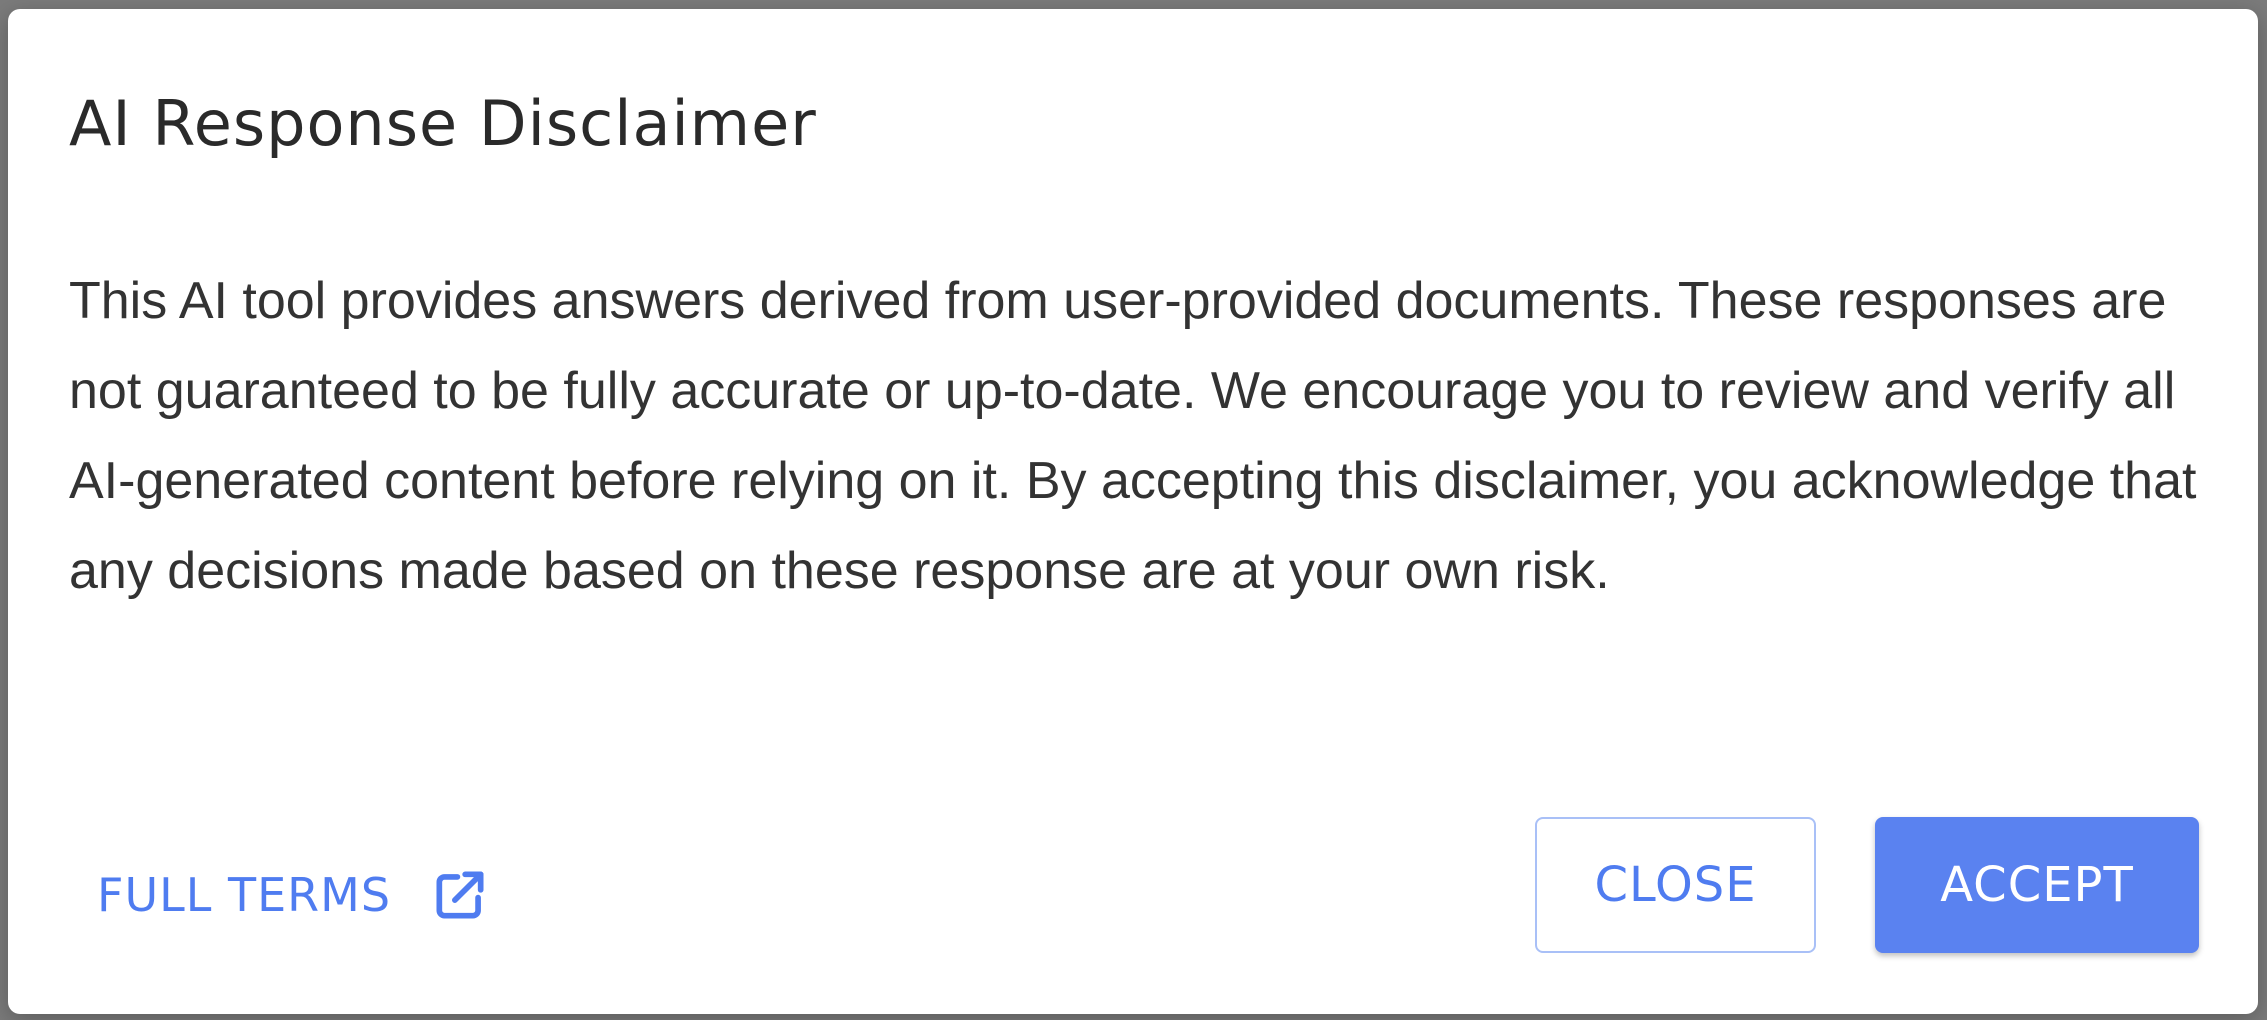 The height and width of the screenshot is (1020, 2267). I want to click on close-button-label: CLOSE, so click(1675, 885).